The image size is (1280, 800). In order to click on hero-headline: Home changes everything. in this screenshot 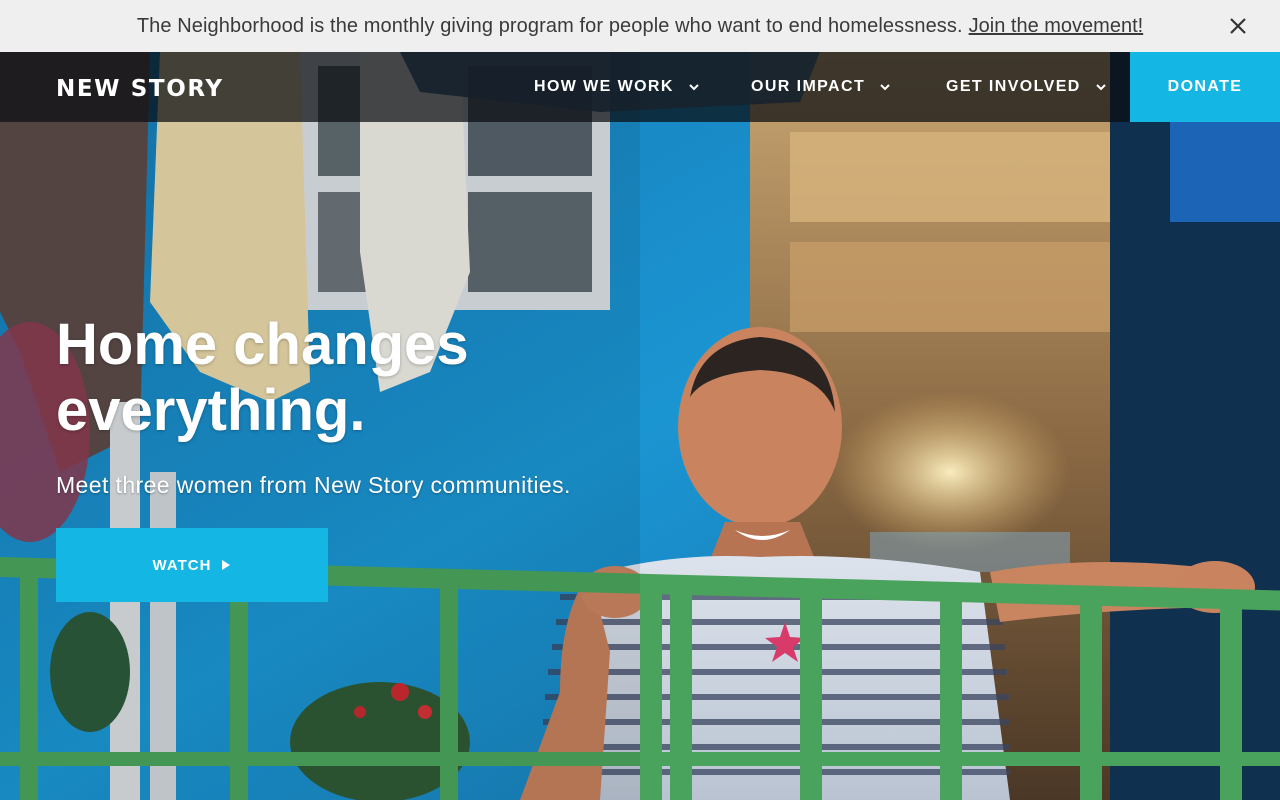, I will do `click(262, 377)`.